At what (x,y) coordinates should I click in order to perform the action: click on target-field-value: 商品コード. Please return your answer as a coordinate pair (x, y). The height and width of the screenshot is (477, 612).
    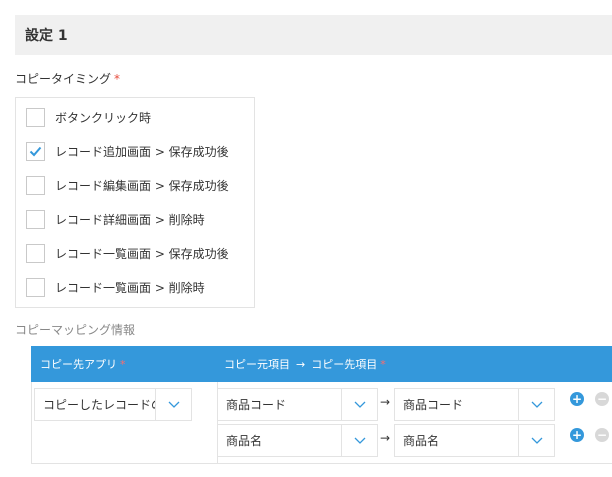
    Looking at the image, I should click on (433, 405).